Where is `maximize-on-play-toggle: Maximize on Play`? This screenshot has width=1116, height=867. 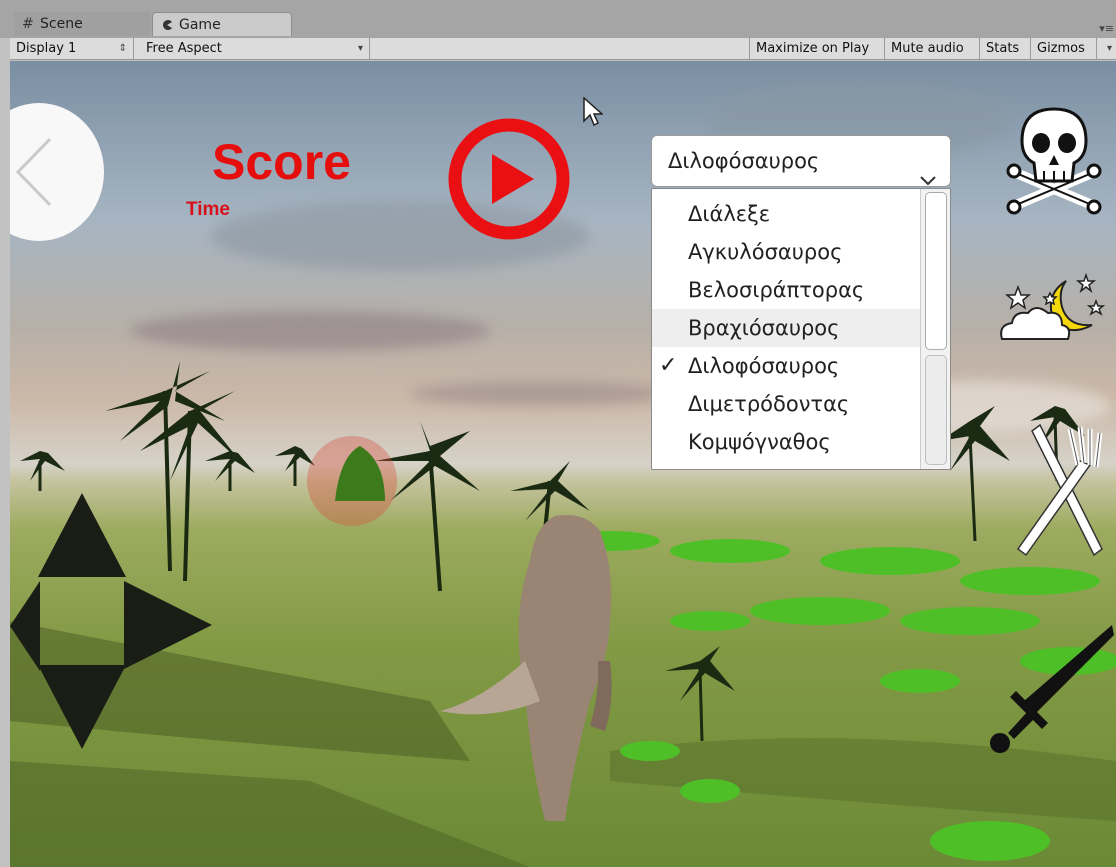
maximize-on-play-toggle: Maximize on Play is located at coordinates (817, 48).